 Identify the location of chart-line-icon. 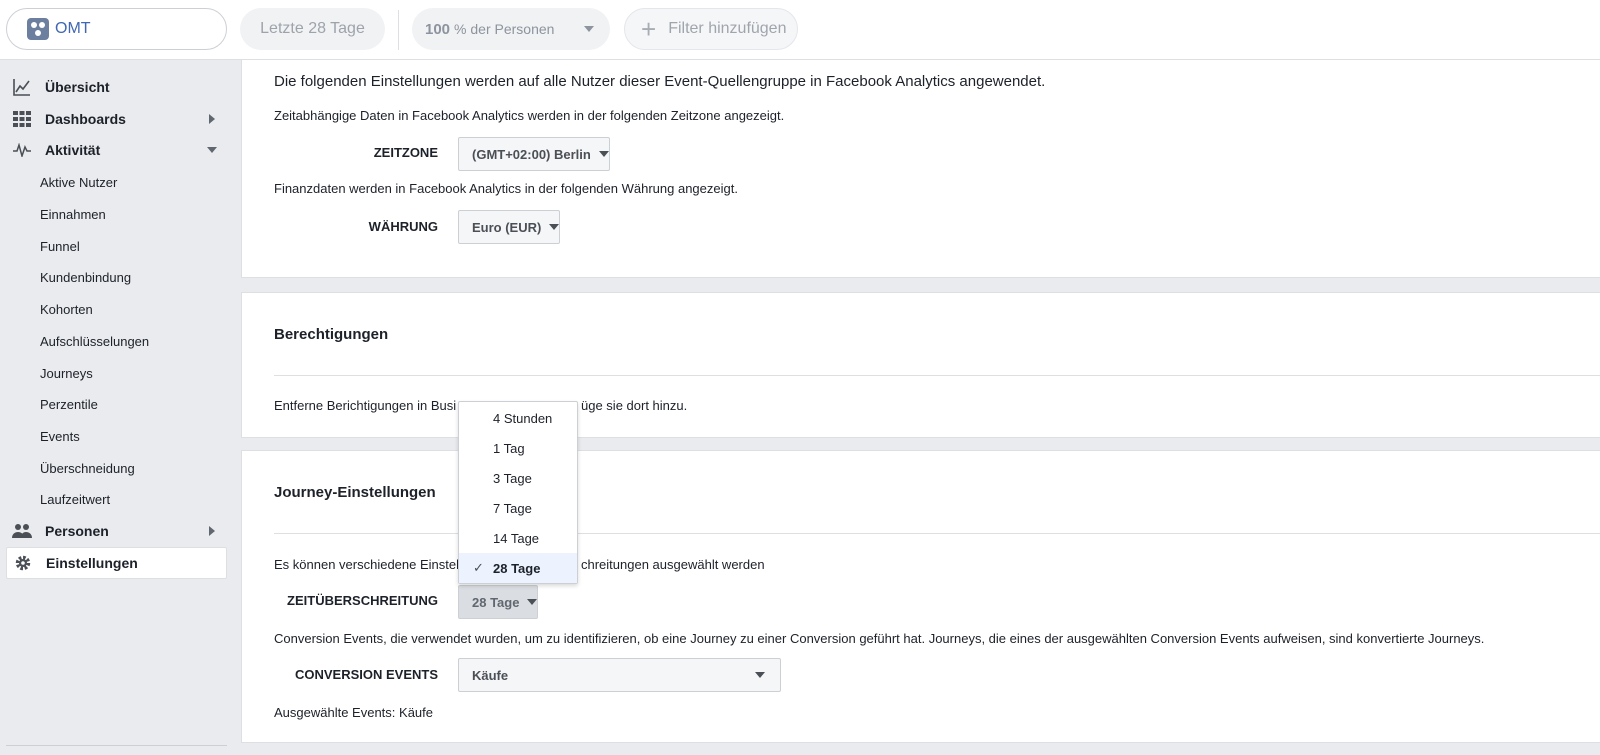
(22, 87).